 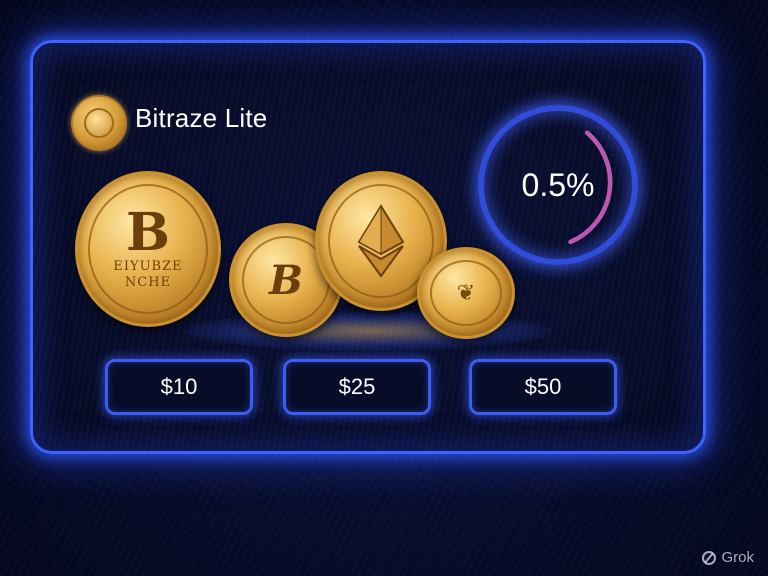 What do you see at coordinates (148, 282) in the screenshot?
I see `coin-text-line2: NCHE` at bounding box center [148, 282].